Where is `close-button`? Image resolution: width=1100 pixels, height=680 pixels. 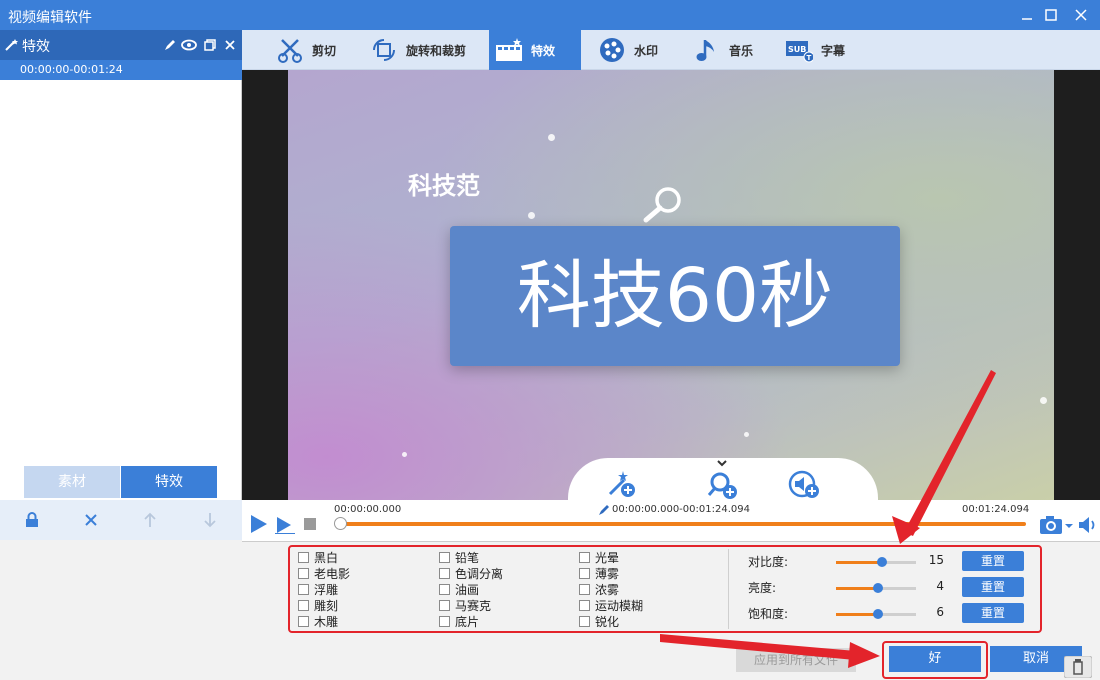 close-button is located at coordinates (1081, 15).